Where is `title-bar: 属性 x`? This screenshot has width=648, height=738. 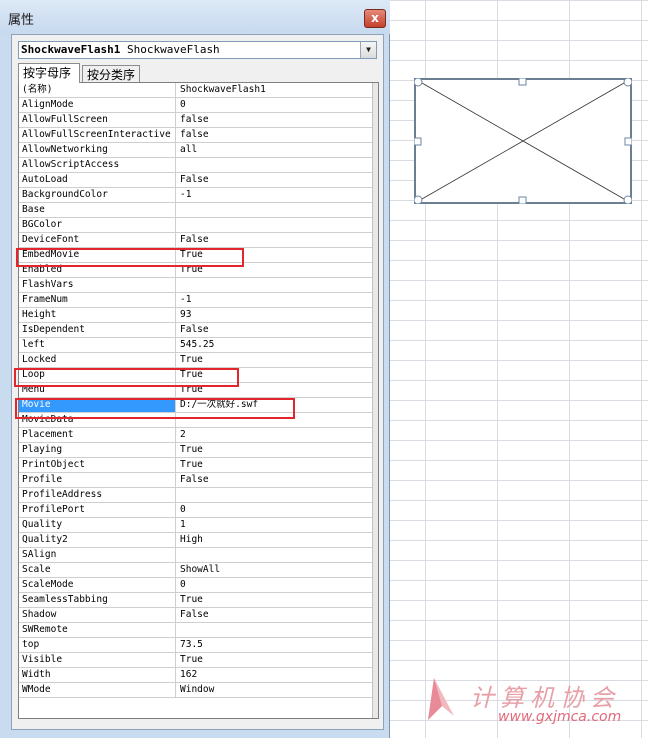
title-bar: 属性 x is located at coordinates (195, 17).